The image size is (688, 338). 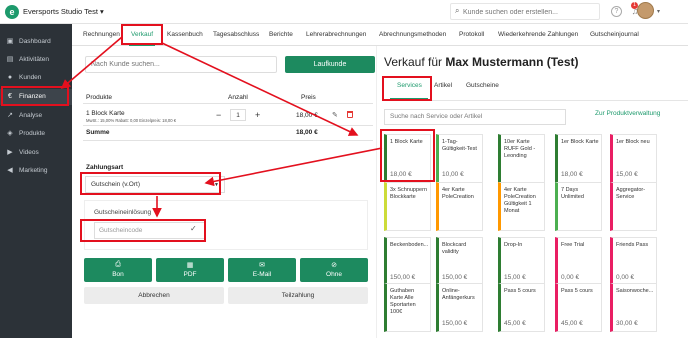 I want to click on tab-gutscheine: Gutscheine, so click(x=482, y=85).